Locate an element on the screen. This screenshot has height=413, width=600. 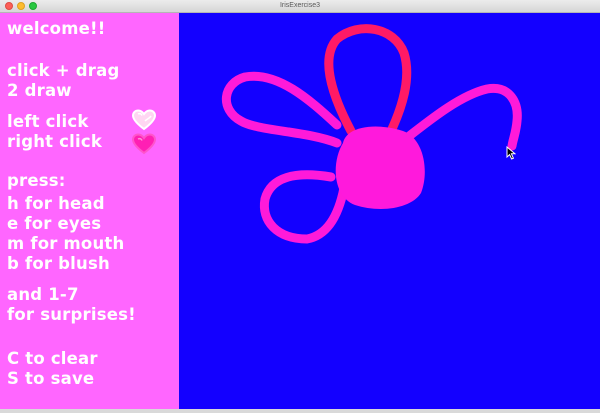
instruction-right-click: right click is located at coordinates (55, 141).